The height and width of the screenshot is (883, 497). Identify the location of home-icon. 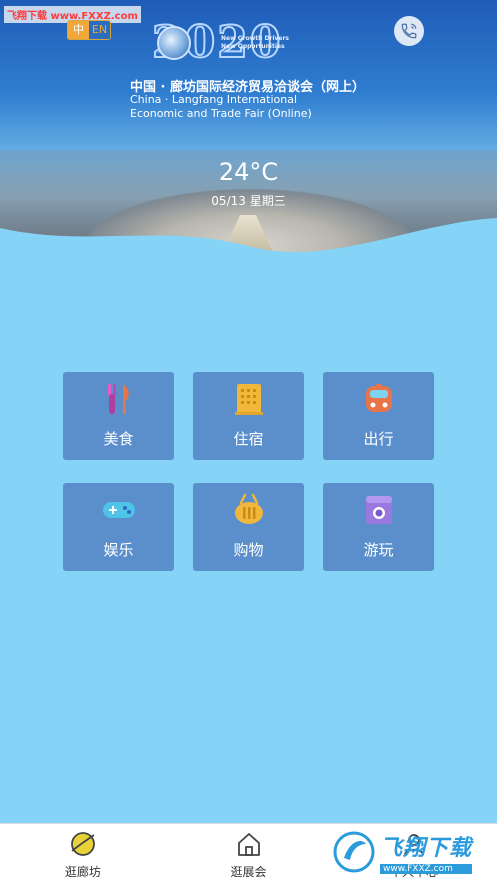
(249, 844).